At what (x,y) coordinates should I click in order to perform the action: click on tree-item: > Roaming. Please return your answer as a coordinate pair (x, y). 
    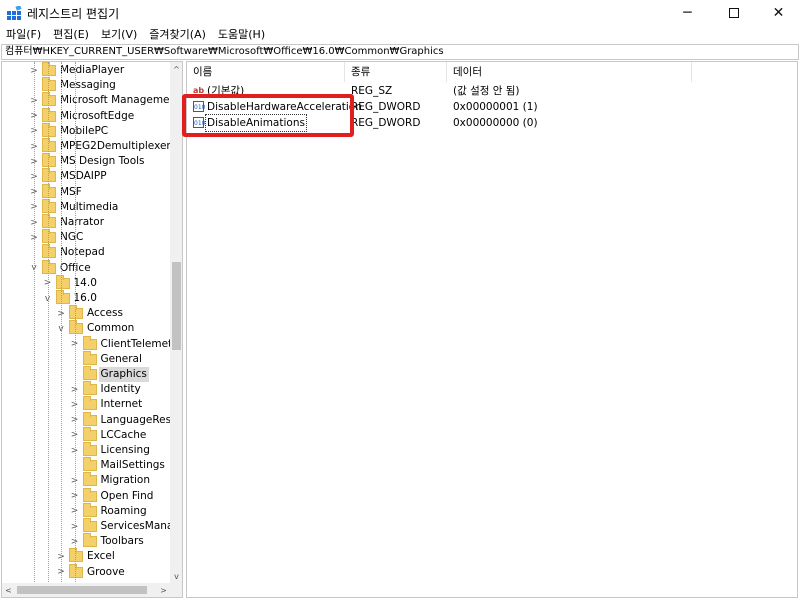
    Looking at the image, I should click on (86, 510).